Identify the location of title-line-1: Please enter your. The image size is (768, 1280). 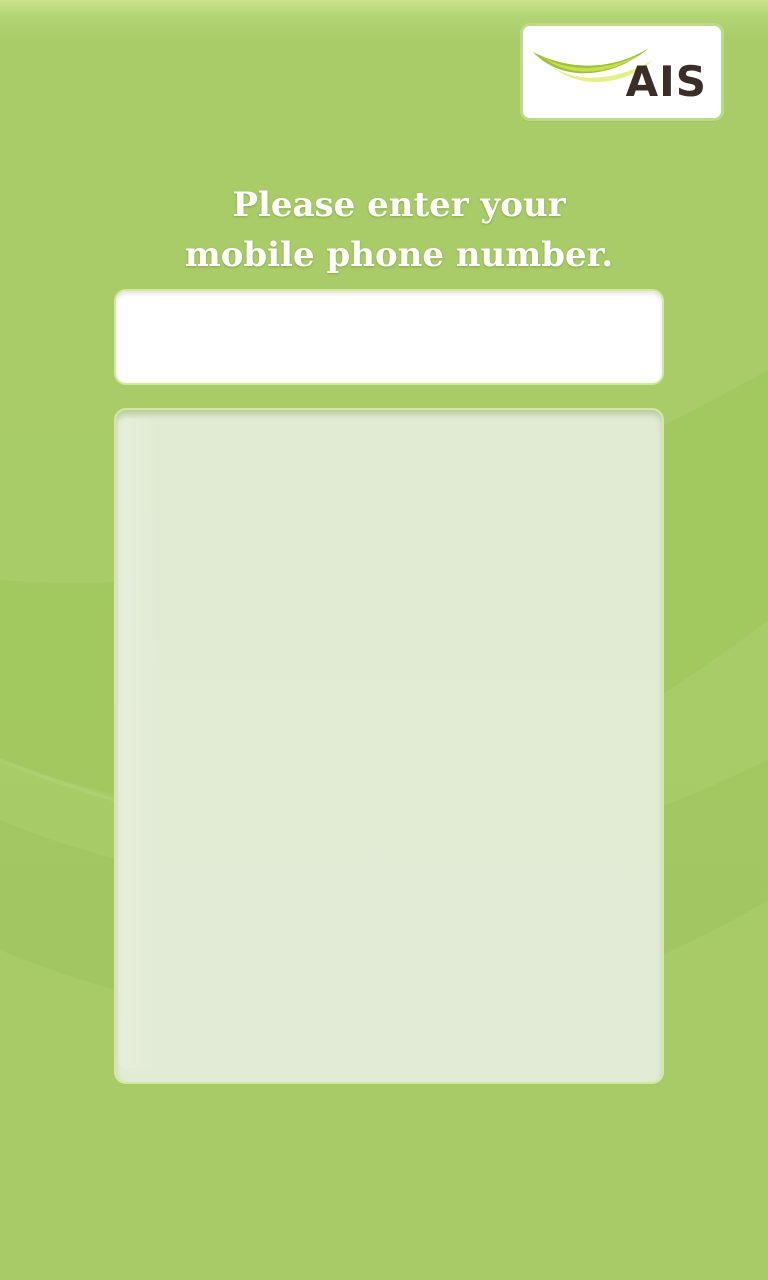
(399, 205).